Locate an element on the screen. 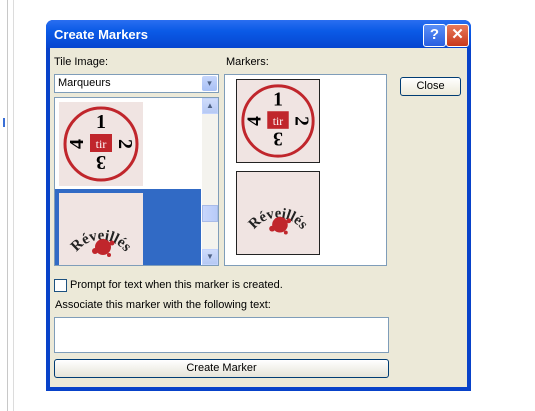  help-icon: ? is located at coordinates (434, 34).